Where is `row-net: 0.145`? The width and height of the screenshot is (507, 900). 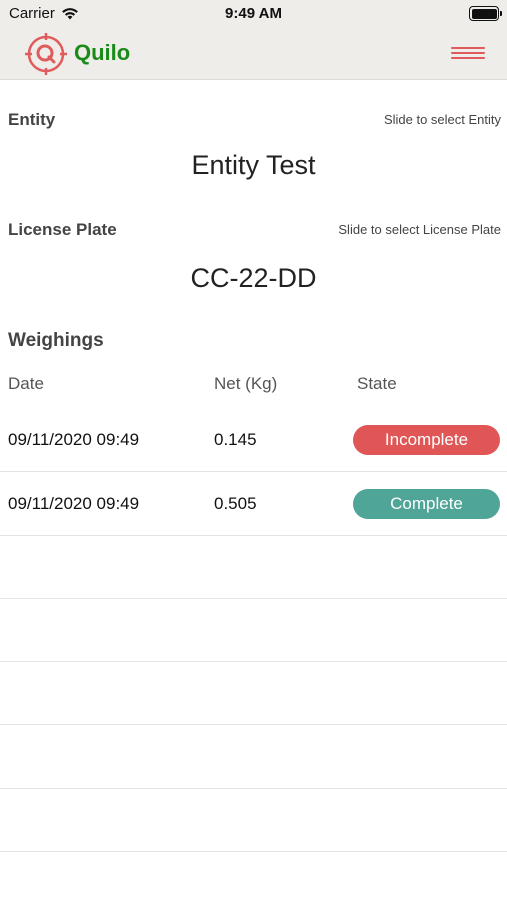
row-net: 0.145 is located at coordinates (235, 439).